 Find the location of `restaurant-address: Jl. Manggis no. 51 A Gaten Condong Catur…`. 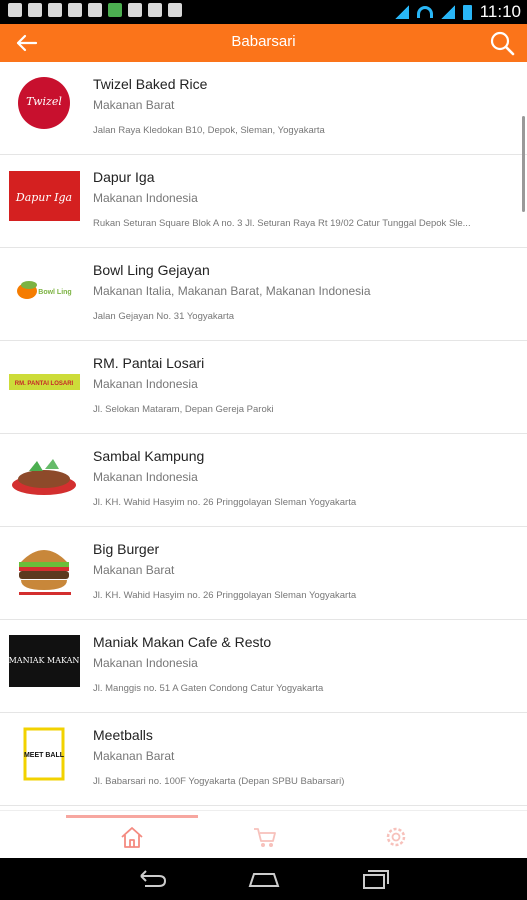

restaurant-address: Jl. Manggis no. 51 A Gaten Condong Catur… is located at coordinates (208, 688).